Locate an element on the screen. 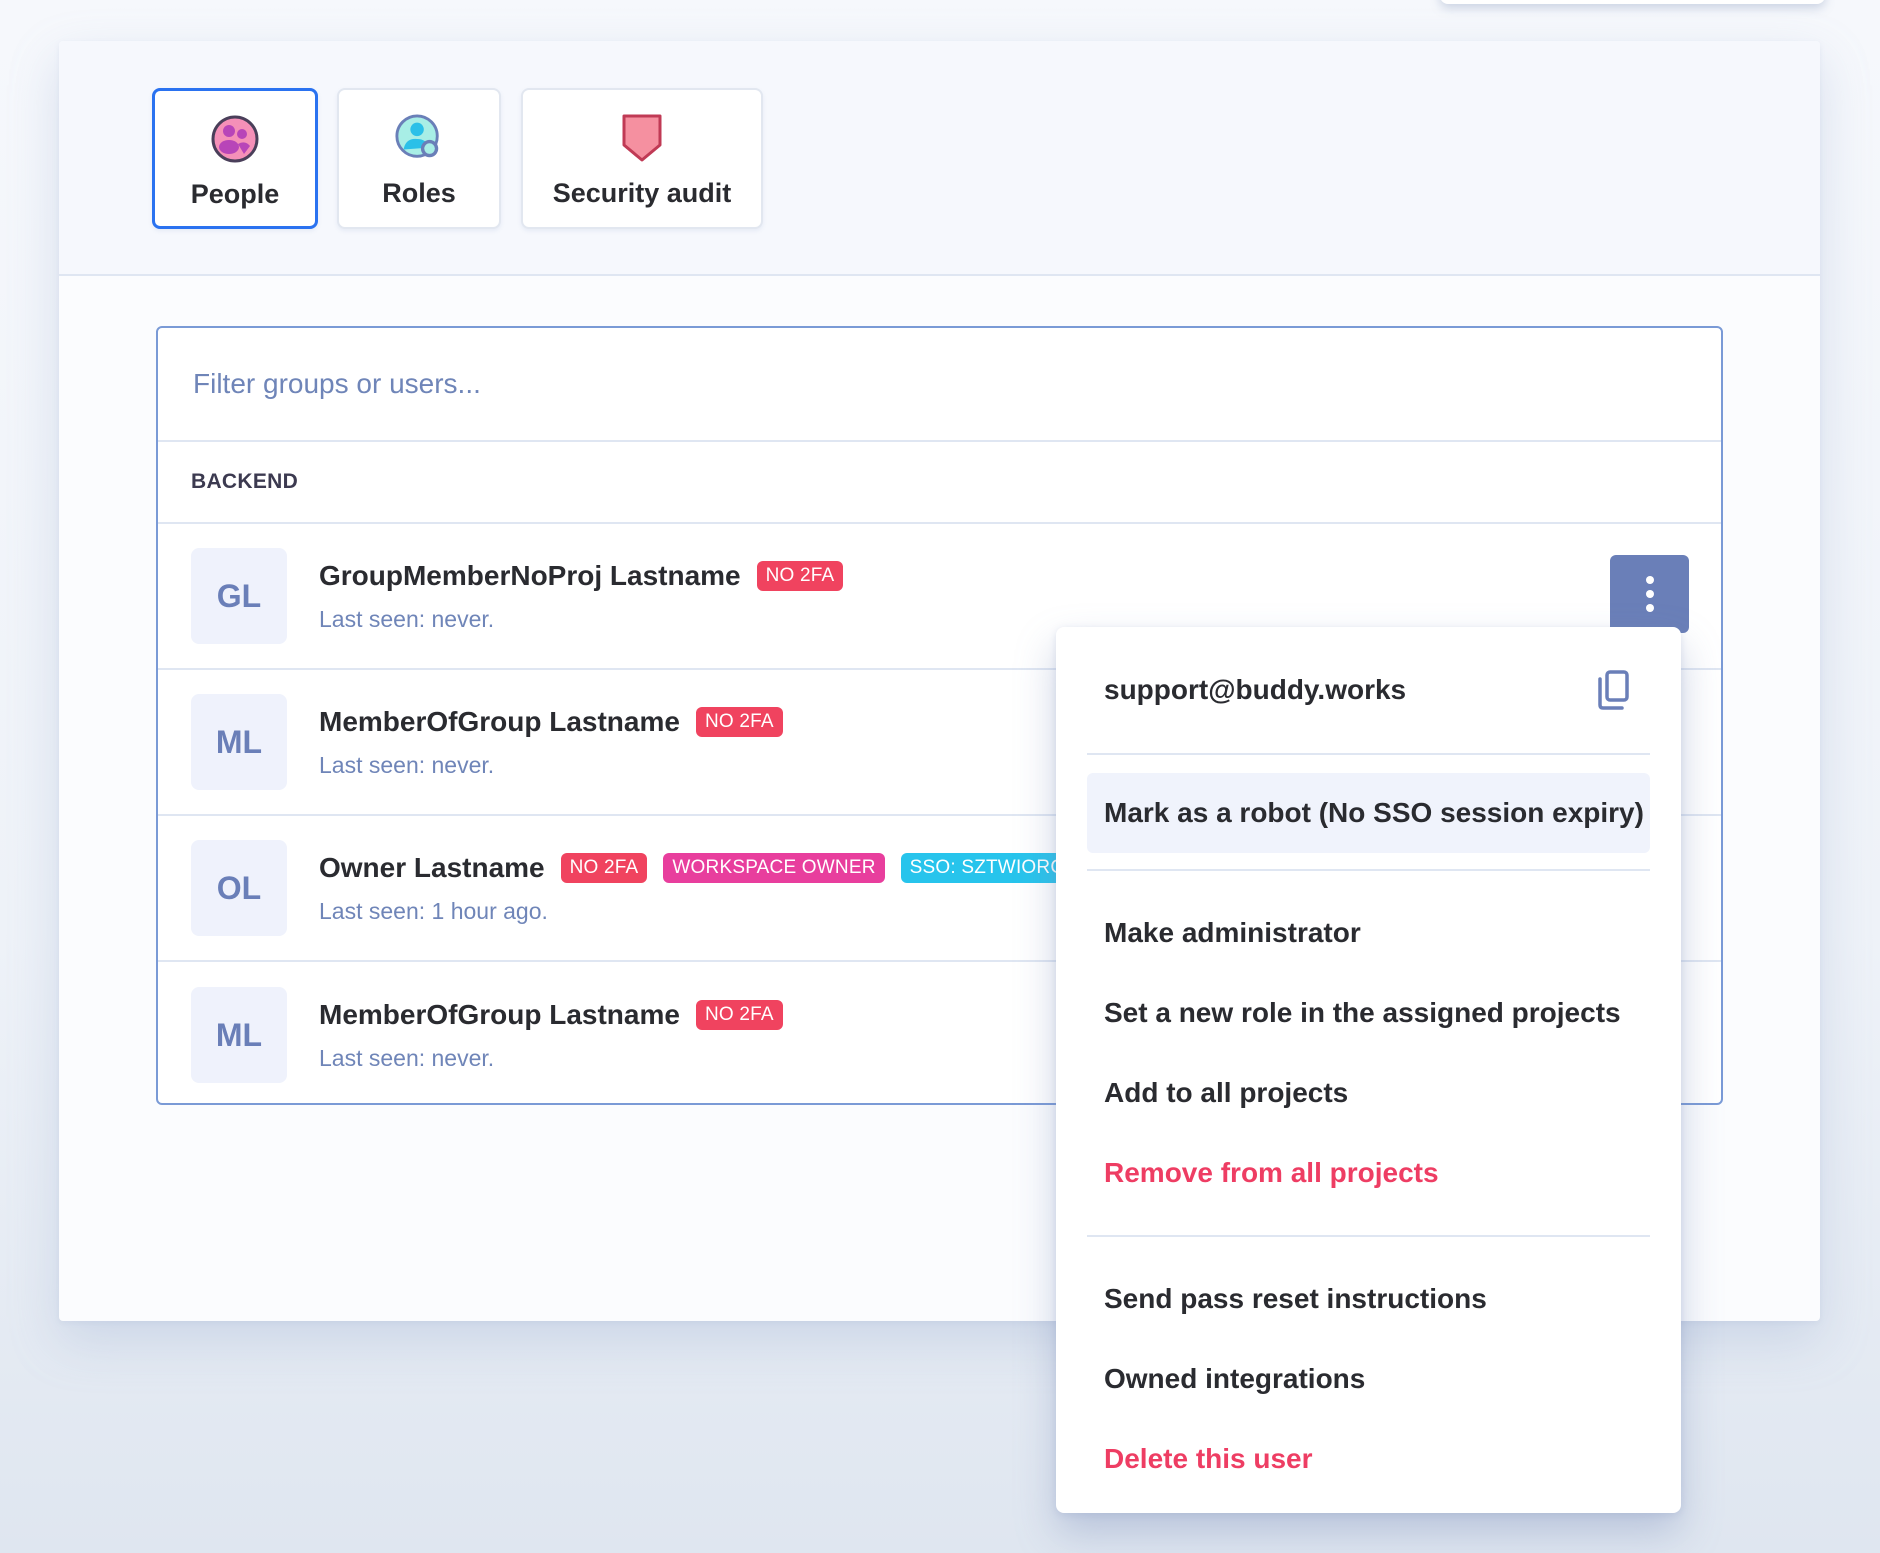 The width and height of the screenshot is (1880, 1553). tab-label: People is located at coordinates (235, 194).